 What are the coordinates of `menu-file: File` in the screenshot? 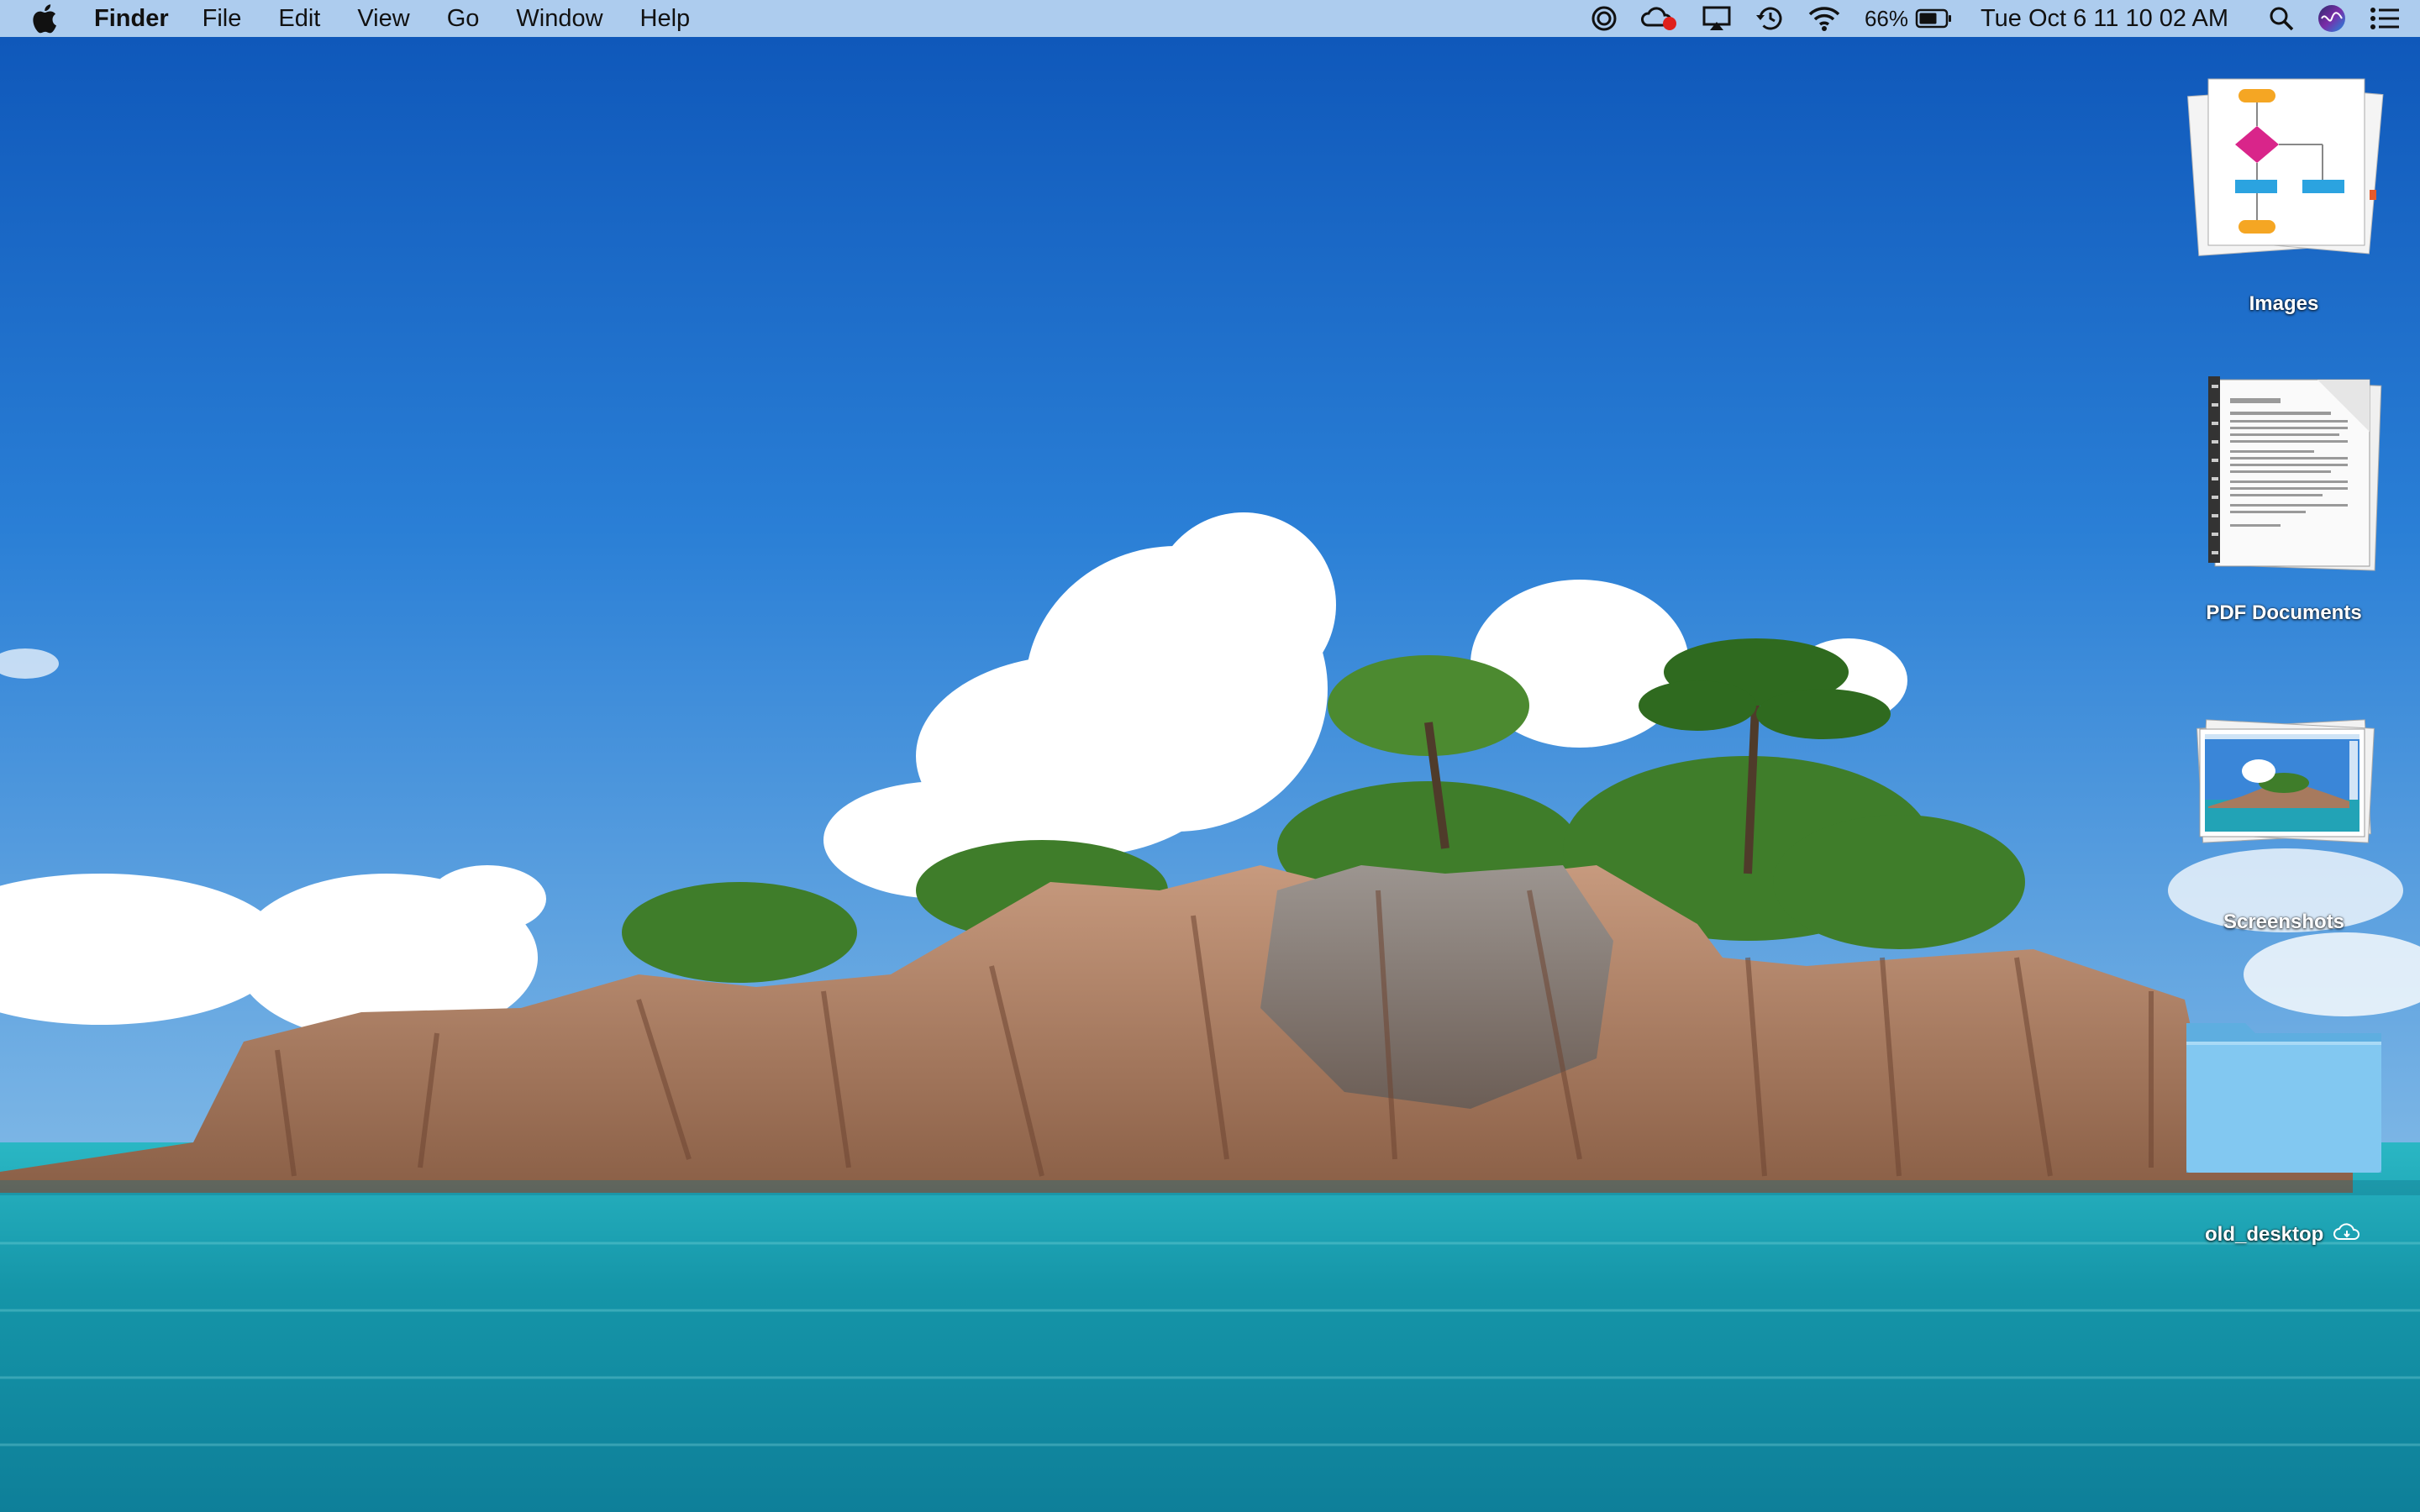 It's located at (223, 19).